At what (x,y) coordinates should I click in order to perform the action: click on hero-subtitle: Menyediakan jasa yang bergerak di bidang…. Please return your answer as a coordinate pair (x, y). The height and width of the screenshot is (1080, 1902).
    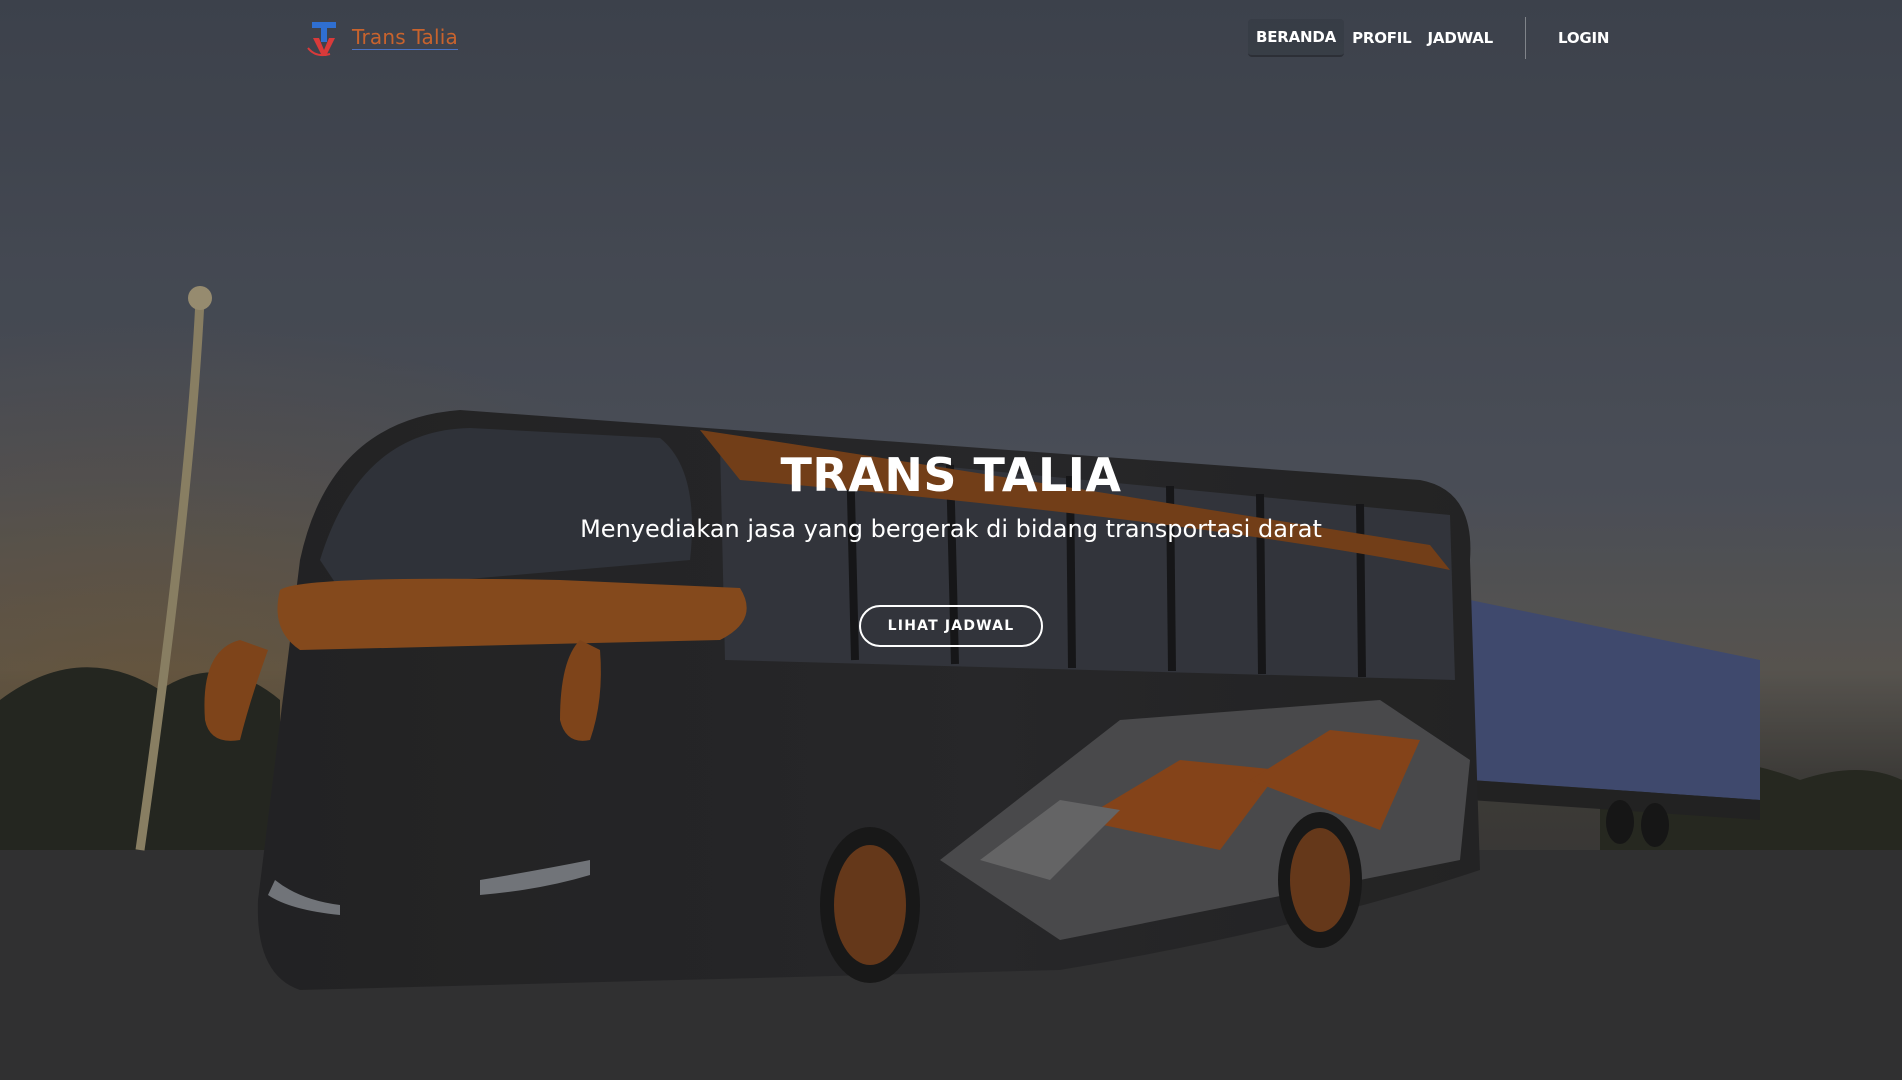
    Looking at the image, I should click on (951, 529).